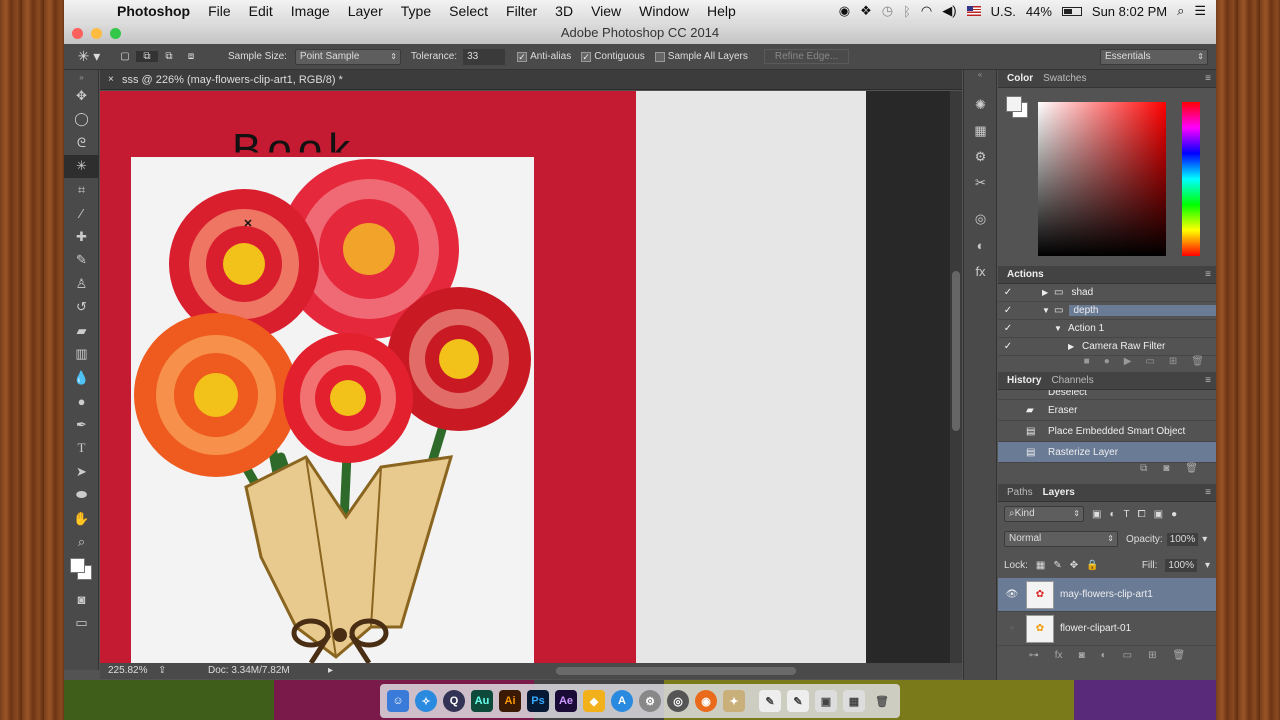 This screenshot has width=1280, height=720. I want to click on type-tool-icon: T, so click(81, 449).